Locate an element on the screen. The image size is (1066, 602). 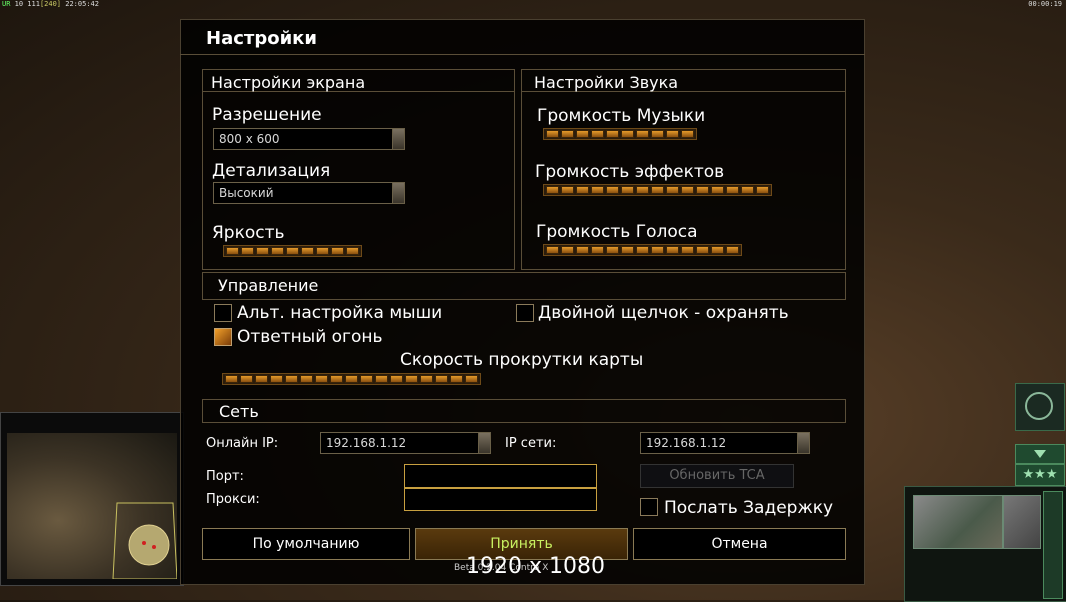
alt-mouse-checkbox is located at coordinates (223, 313).